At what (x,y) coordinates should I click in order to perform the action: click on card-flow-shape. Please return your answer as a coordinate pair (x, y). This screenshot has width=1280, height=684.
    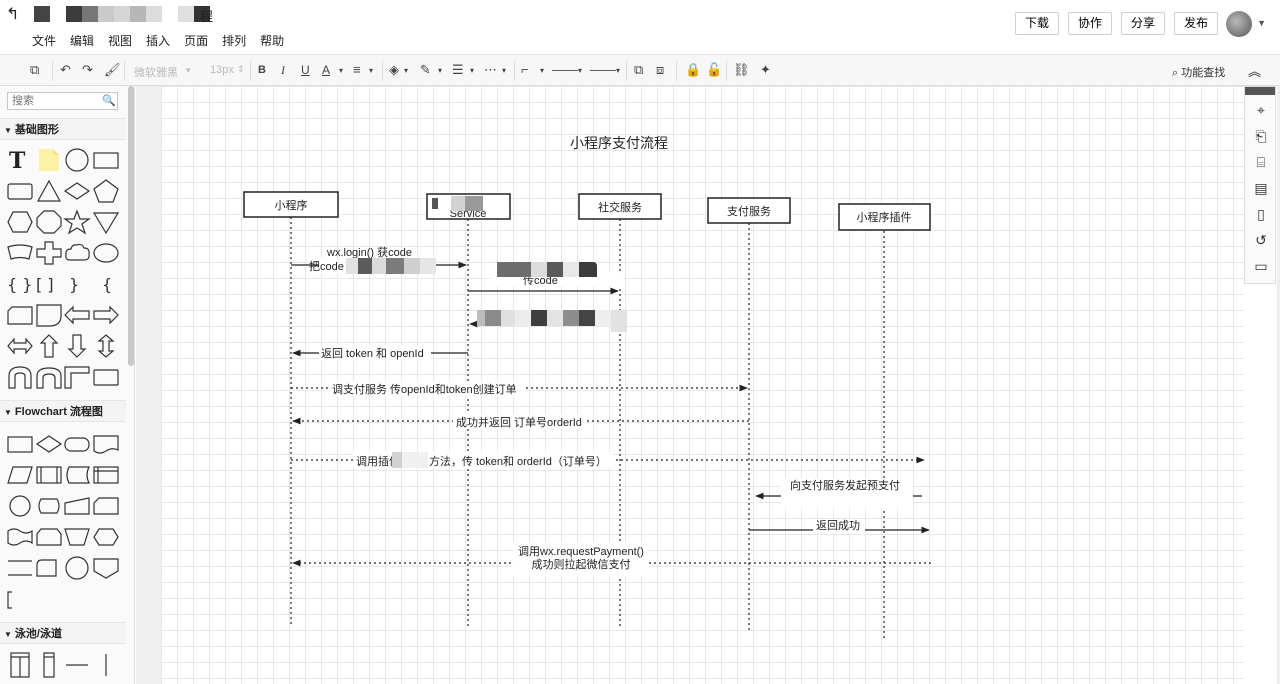
    Looking at the image, I should click on (106, 506).